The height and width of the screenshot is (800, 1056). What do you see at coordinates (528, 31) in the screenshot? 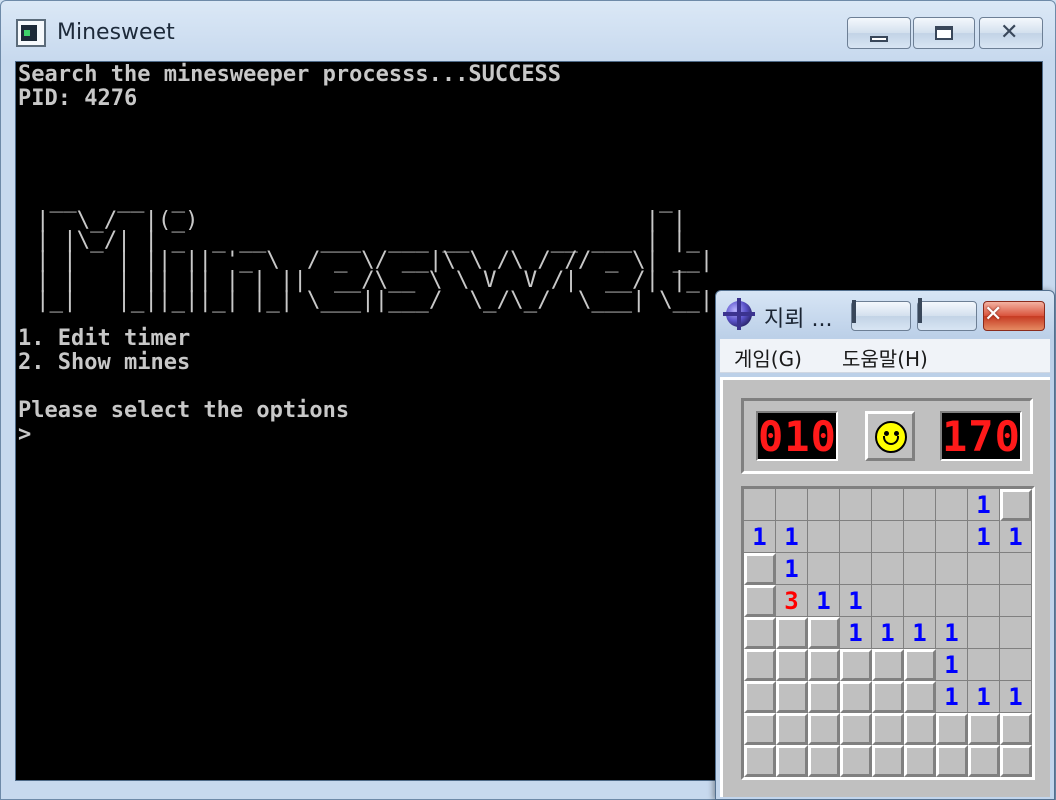
I see `console-titlebar: Minesweet ✕` at bounding box center [528, 31].